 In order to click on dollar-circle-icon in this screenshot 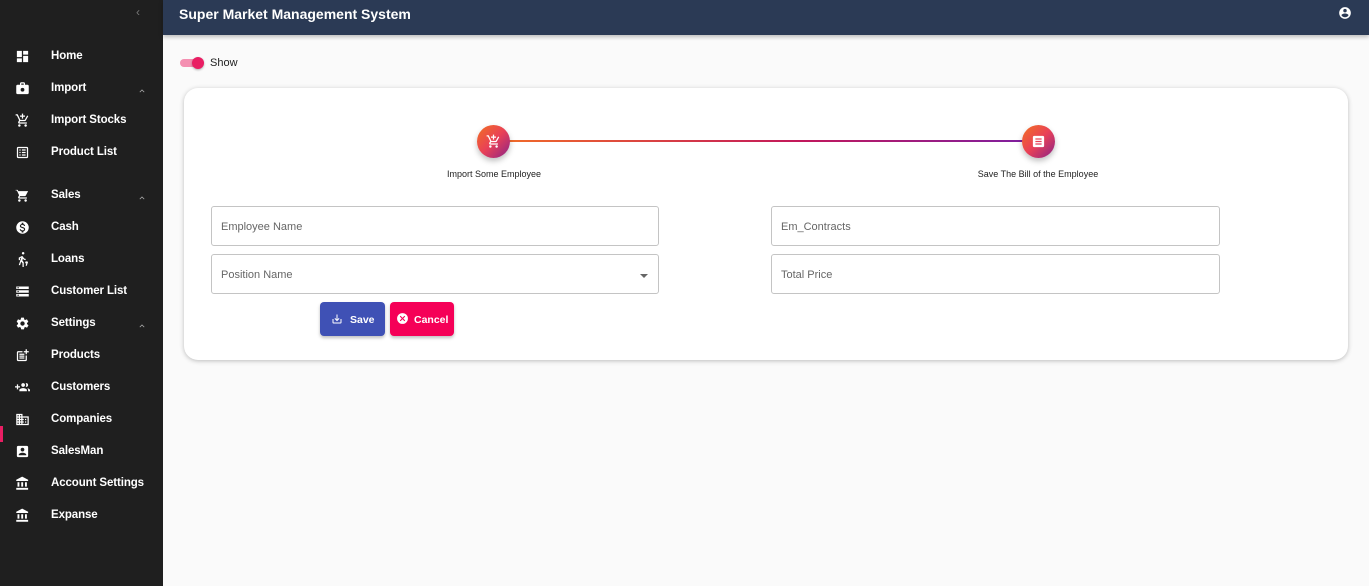, I will do `click(22, 227)`.